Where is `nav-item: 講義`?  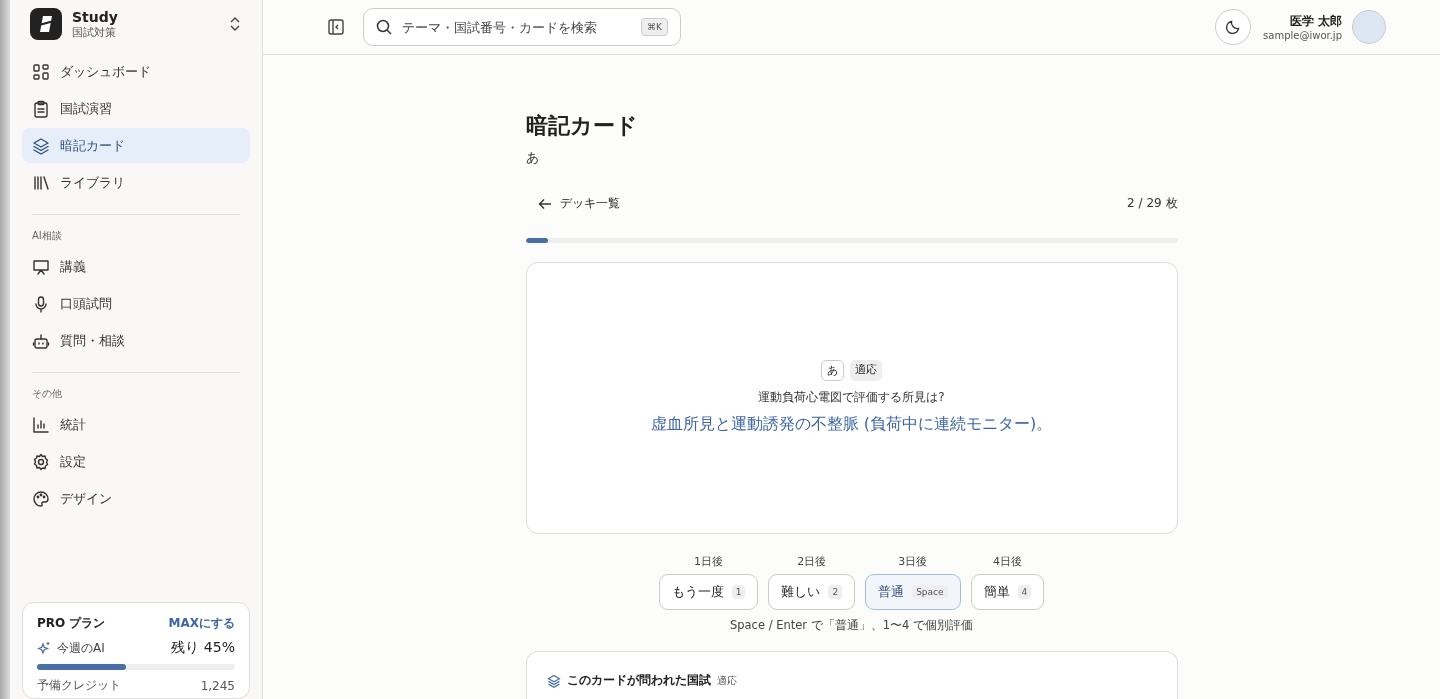 nav-item: 講義 is located at coordinates (136, 266).